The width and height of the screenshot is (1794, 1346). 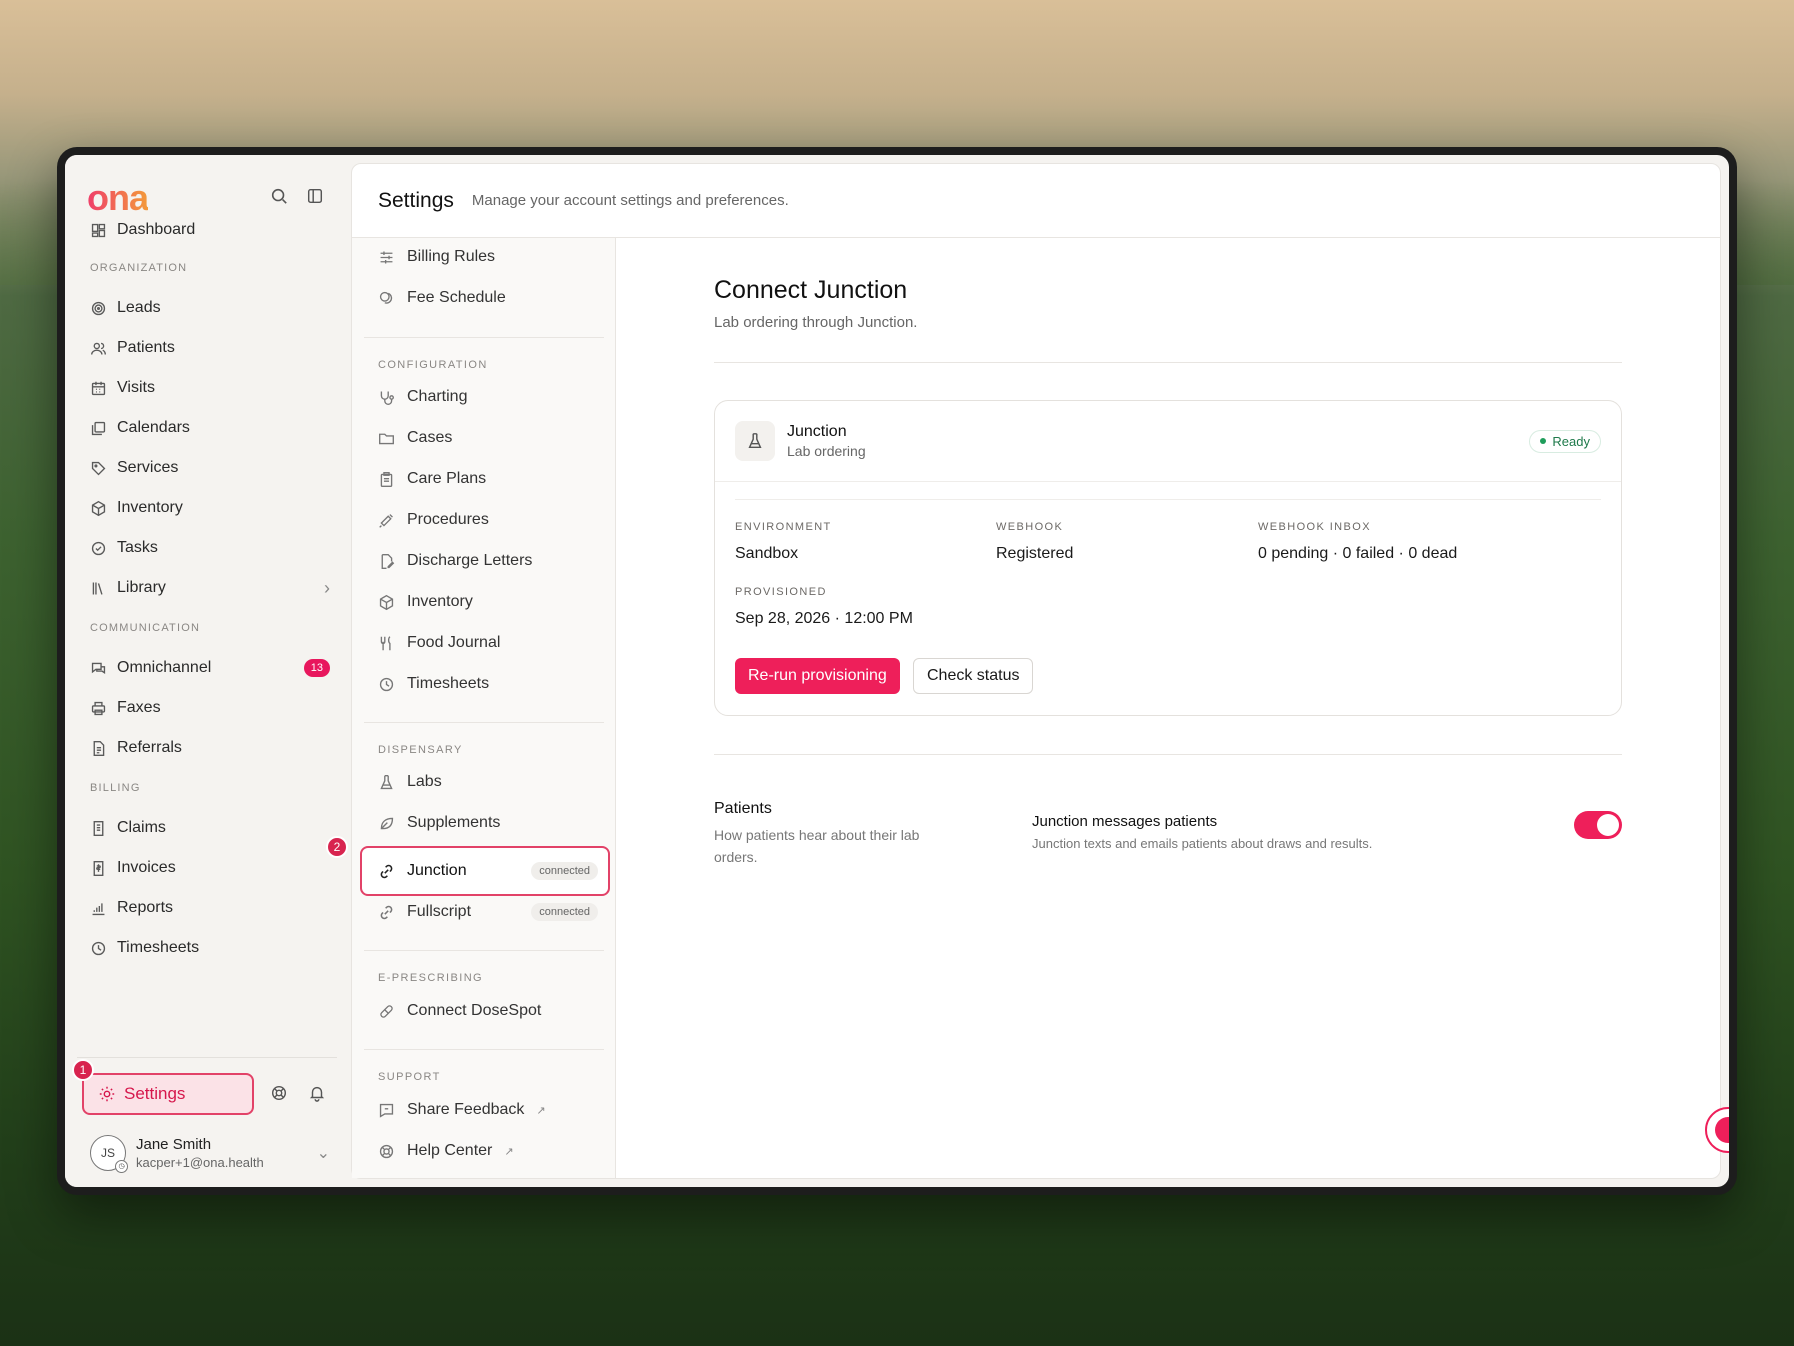 What do you see at coordinates (416, 200) in the screenshot?
I see `page-title: Settings` at bounding box center [416, 200].